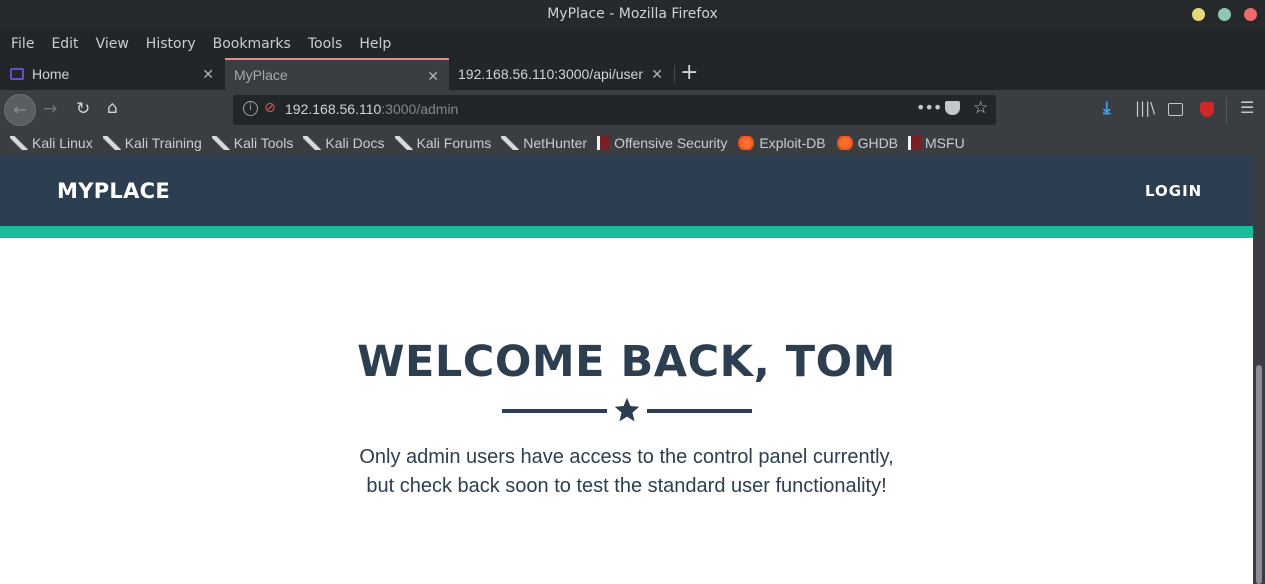  I want to click on menu-edit: Edit, so click(64, 44).